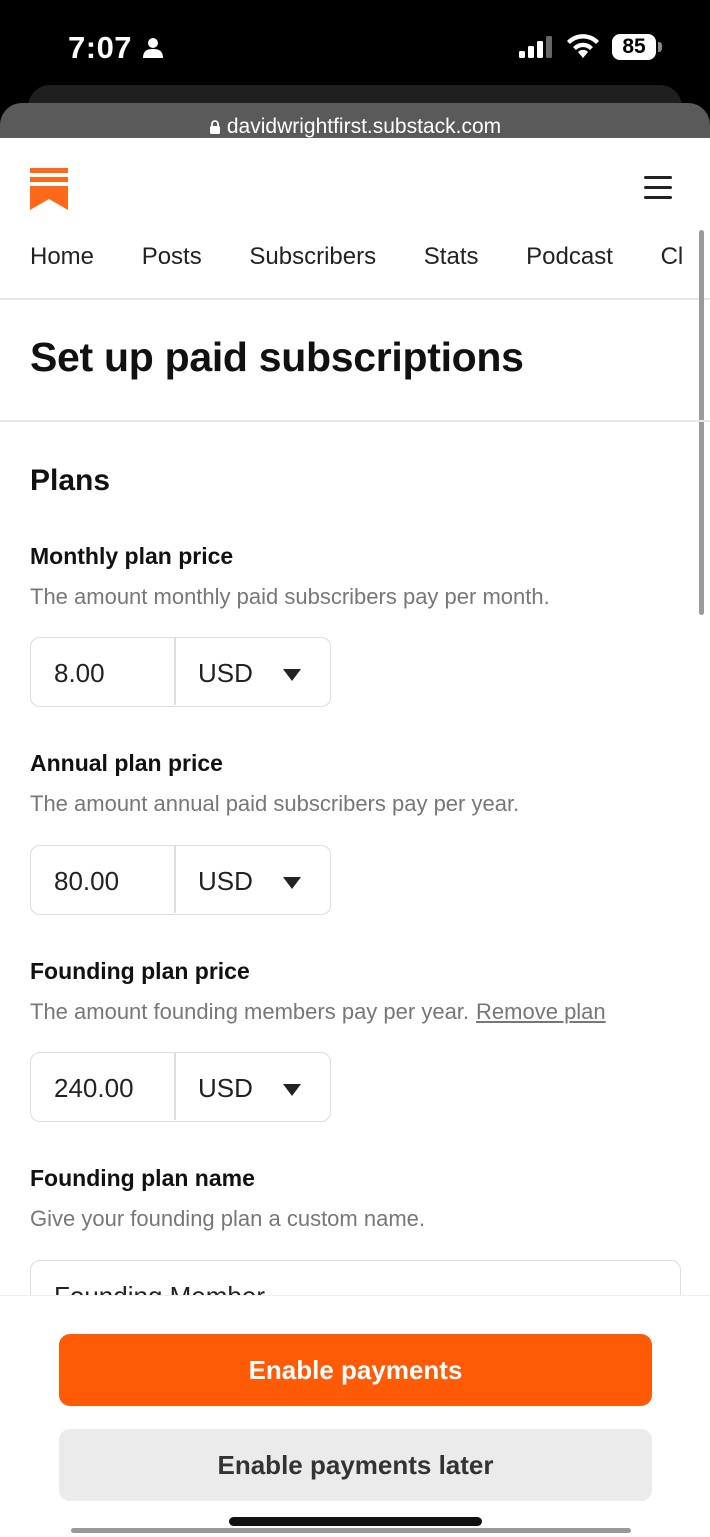  What do you see at coordinates (660, 47) in the screenshot?
I see `battery-nub` at bounding box center [660, 47].